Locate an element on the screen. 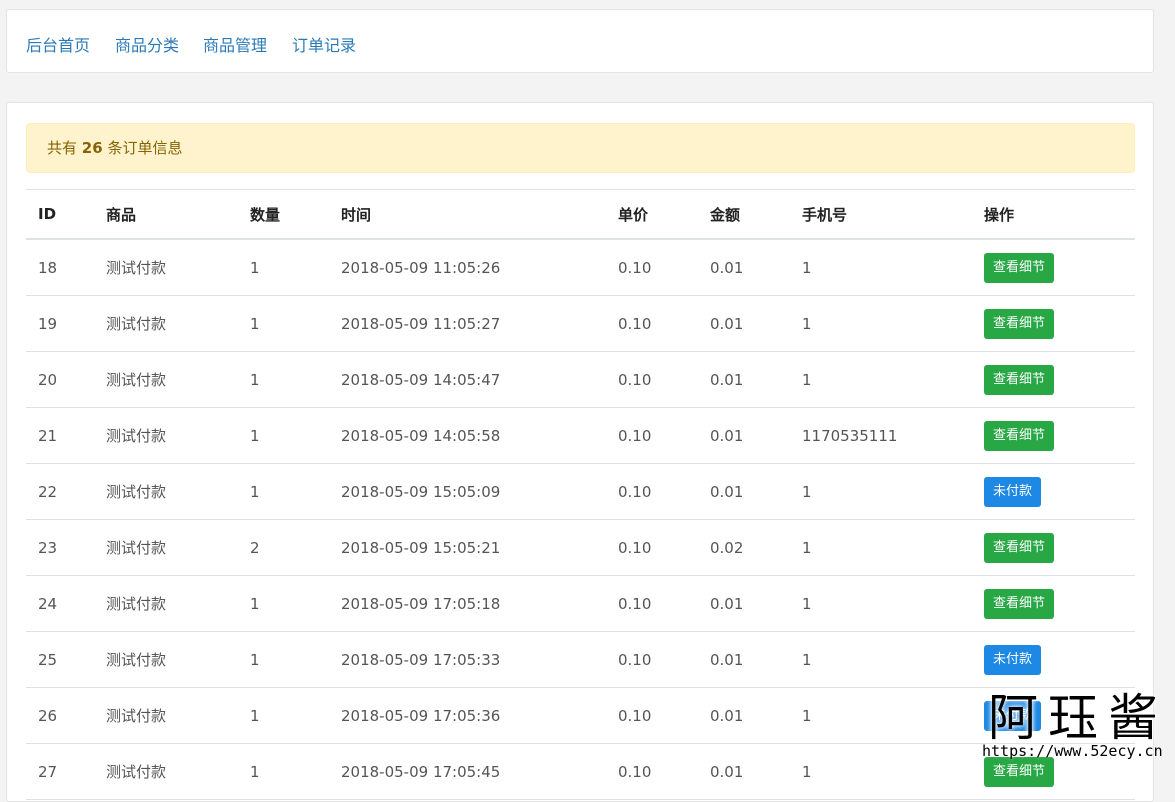  watermark-url: https://www.52ecy.cn is located at coordinates (1072, 751).